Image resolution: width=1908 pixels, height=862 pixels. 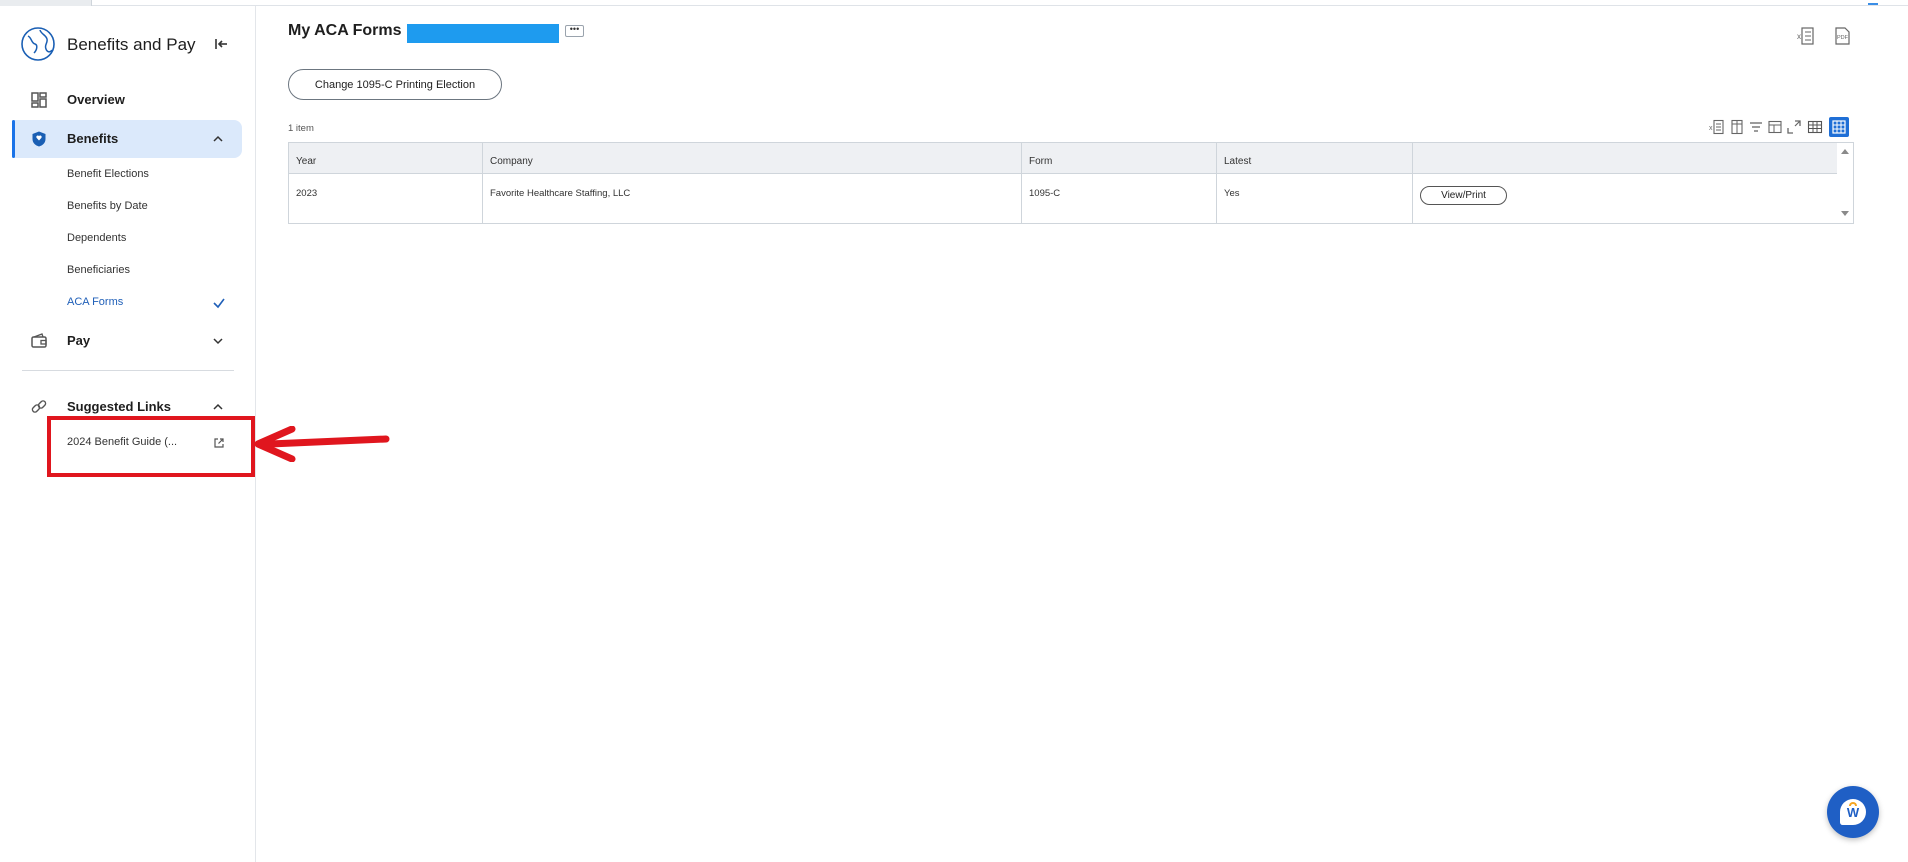 What do you see at coordinates (93, 138) in the screenshot?
I see `sidebar-item-label: Benefits` at bounding box center [93, 138].